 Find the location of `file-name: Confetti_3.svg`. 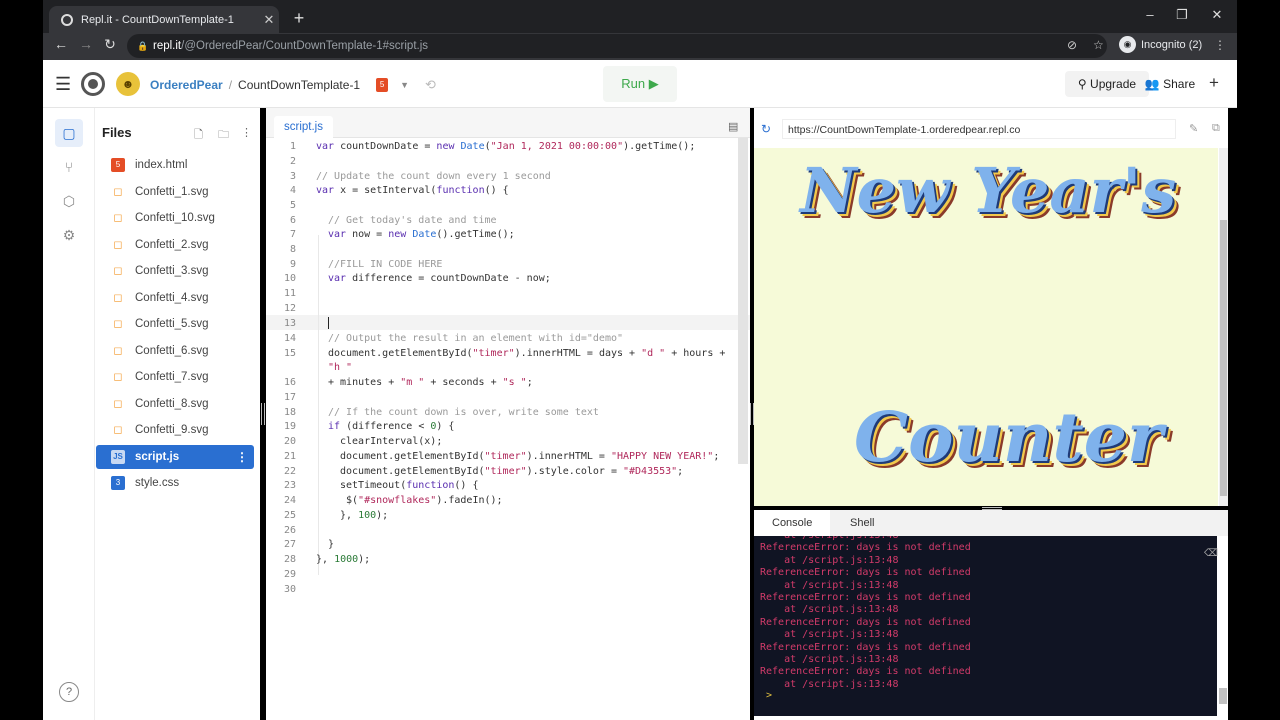

file-name: Confetti_3.svg is located at coordinates (172, 271).